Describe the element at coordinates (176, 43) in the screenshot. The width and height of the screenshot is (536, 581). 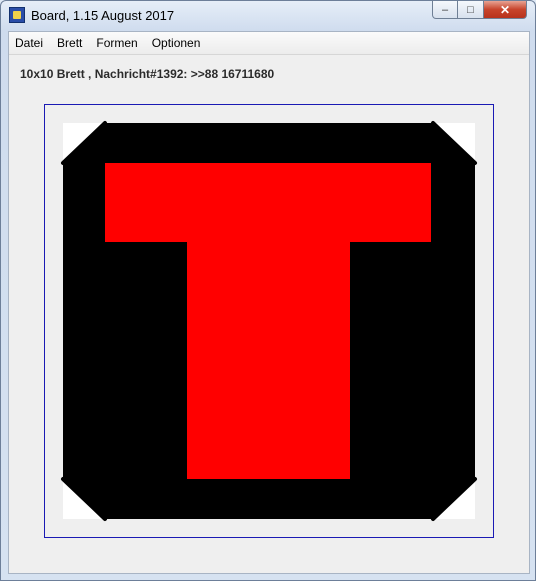
I see `menu-optionen: Optionen` at that location.